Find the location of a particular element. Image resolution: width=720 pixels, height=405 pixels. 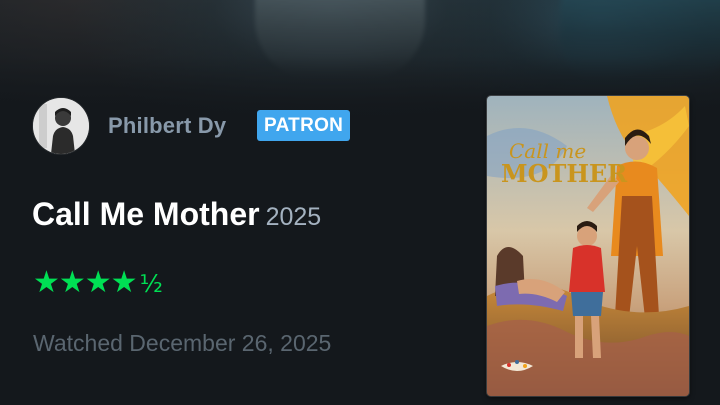

film-heading: Call Me Mother 2025 is located at coordinates (176, 214).